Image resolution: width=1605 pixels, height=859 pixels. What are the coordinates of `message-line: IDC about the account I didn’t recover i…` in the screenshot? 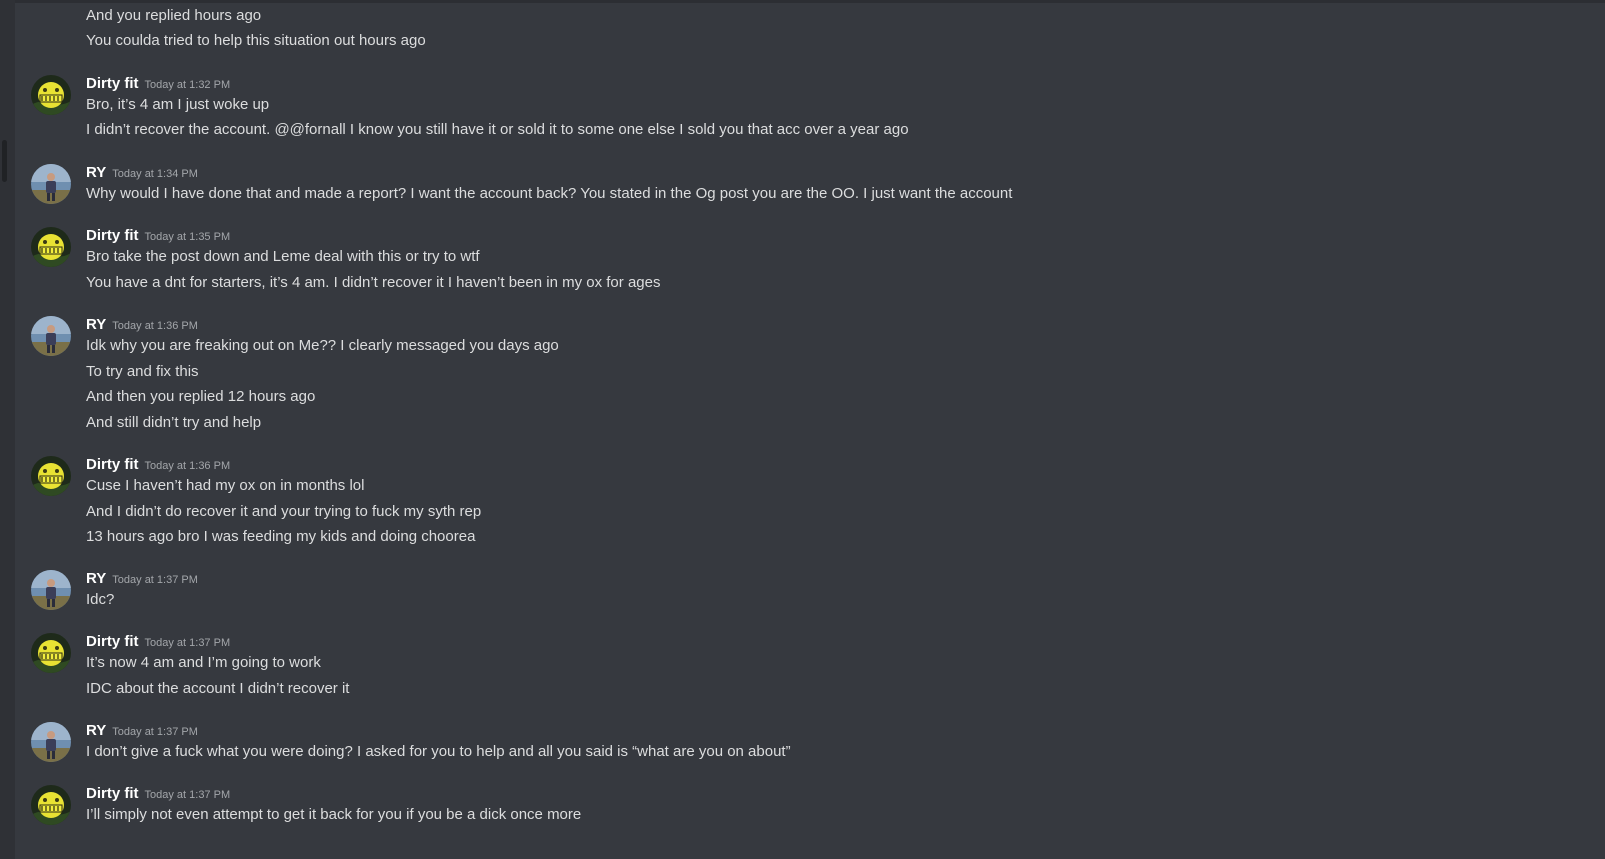 It's located at (218, 688).